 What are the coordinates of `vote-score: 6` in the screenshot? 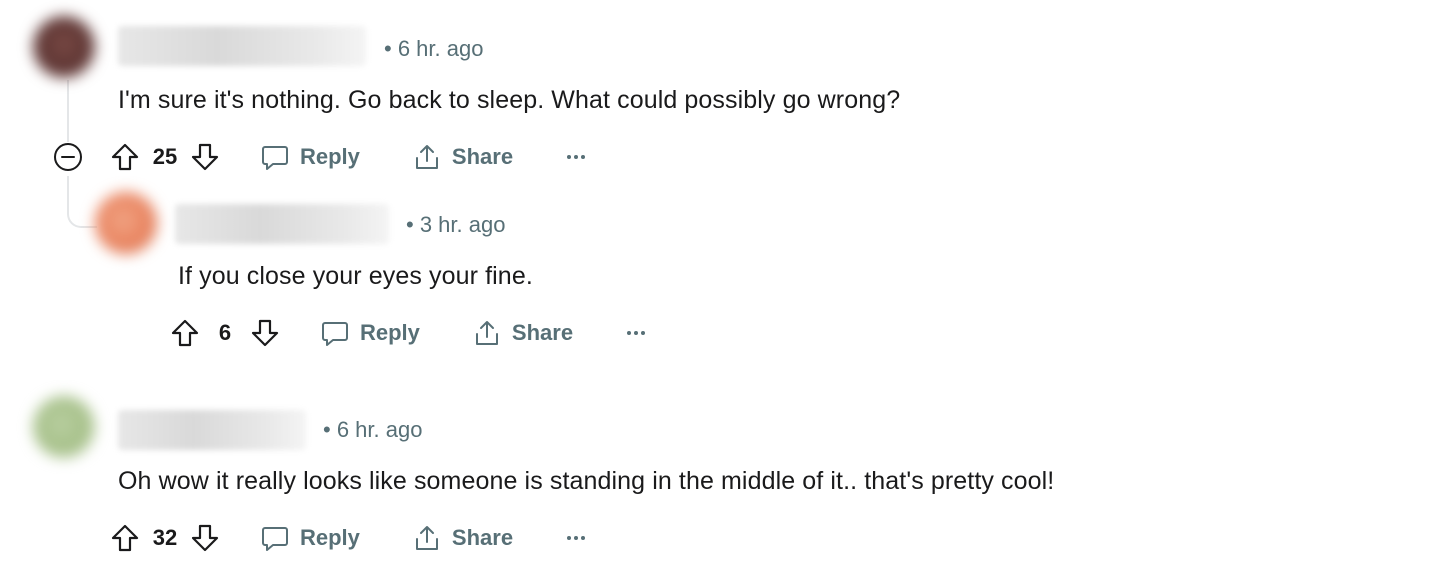 It's located at (225, 332).